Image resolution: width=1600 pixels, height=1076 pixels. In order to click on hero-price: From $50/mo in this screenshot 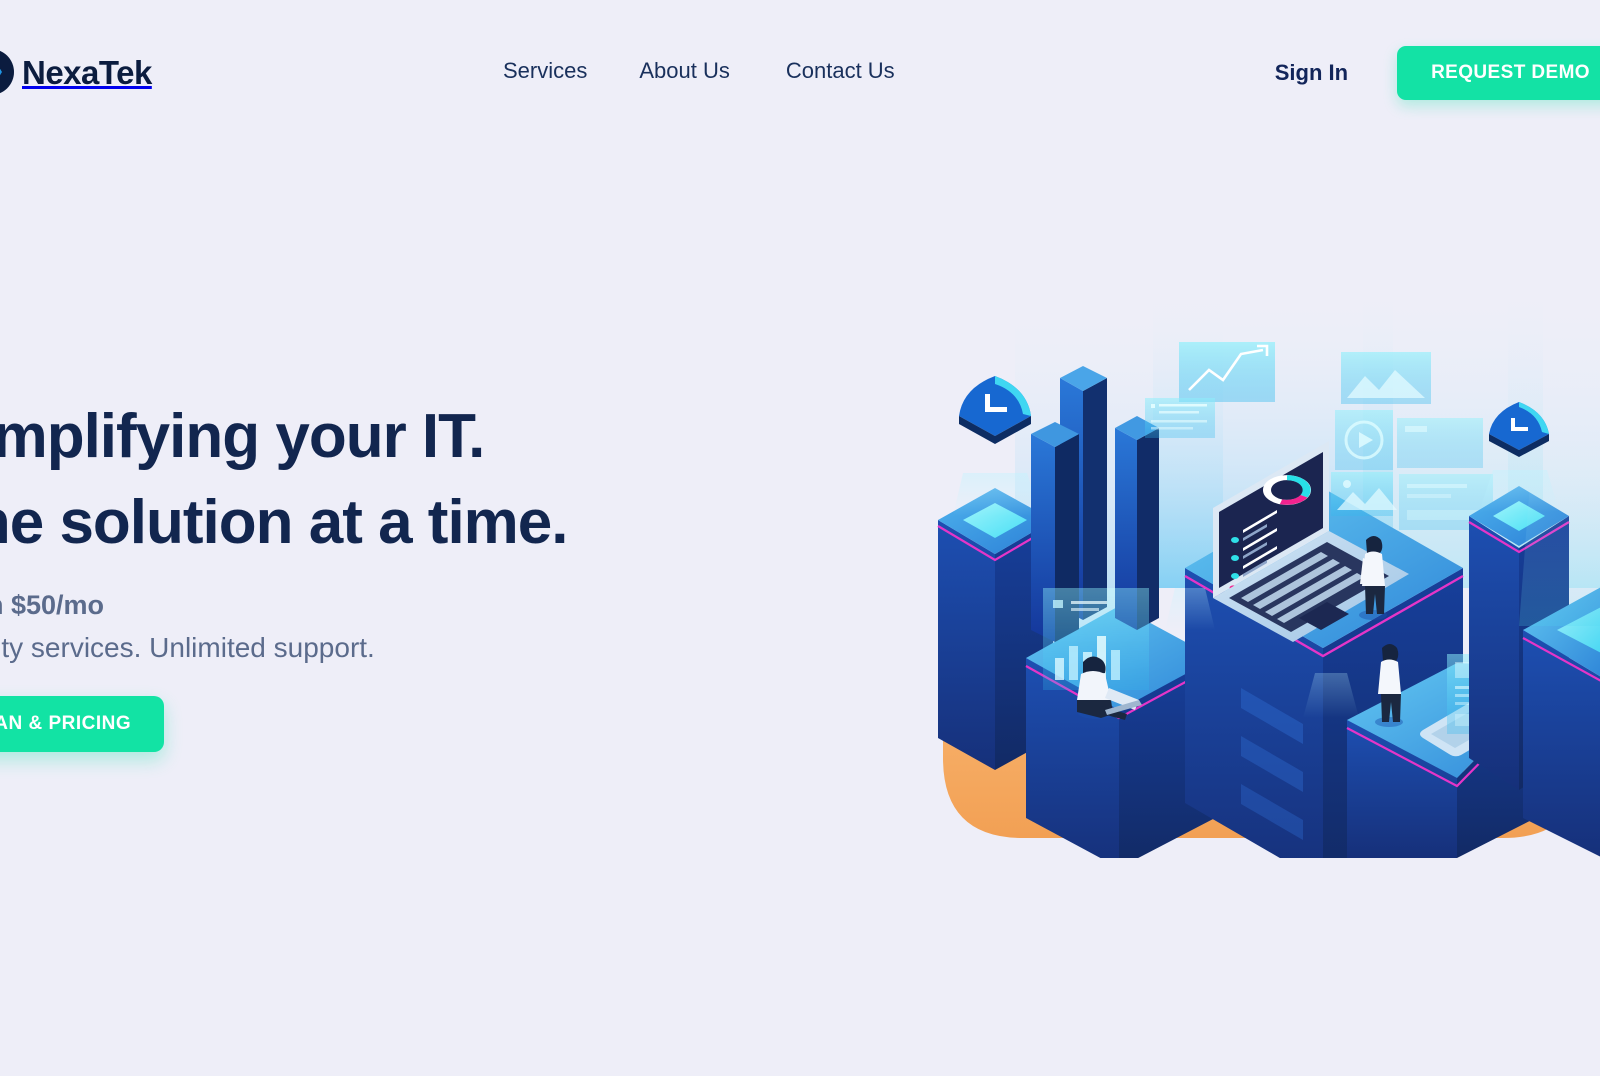, I will do `click(52, 605)`.